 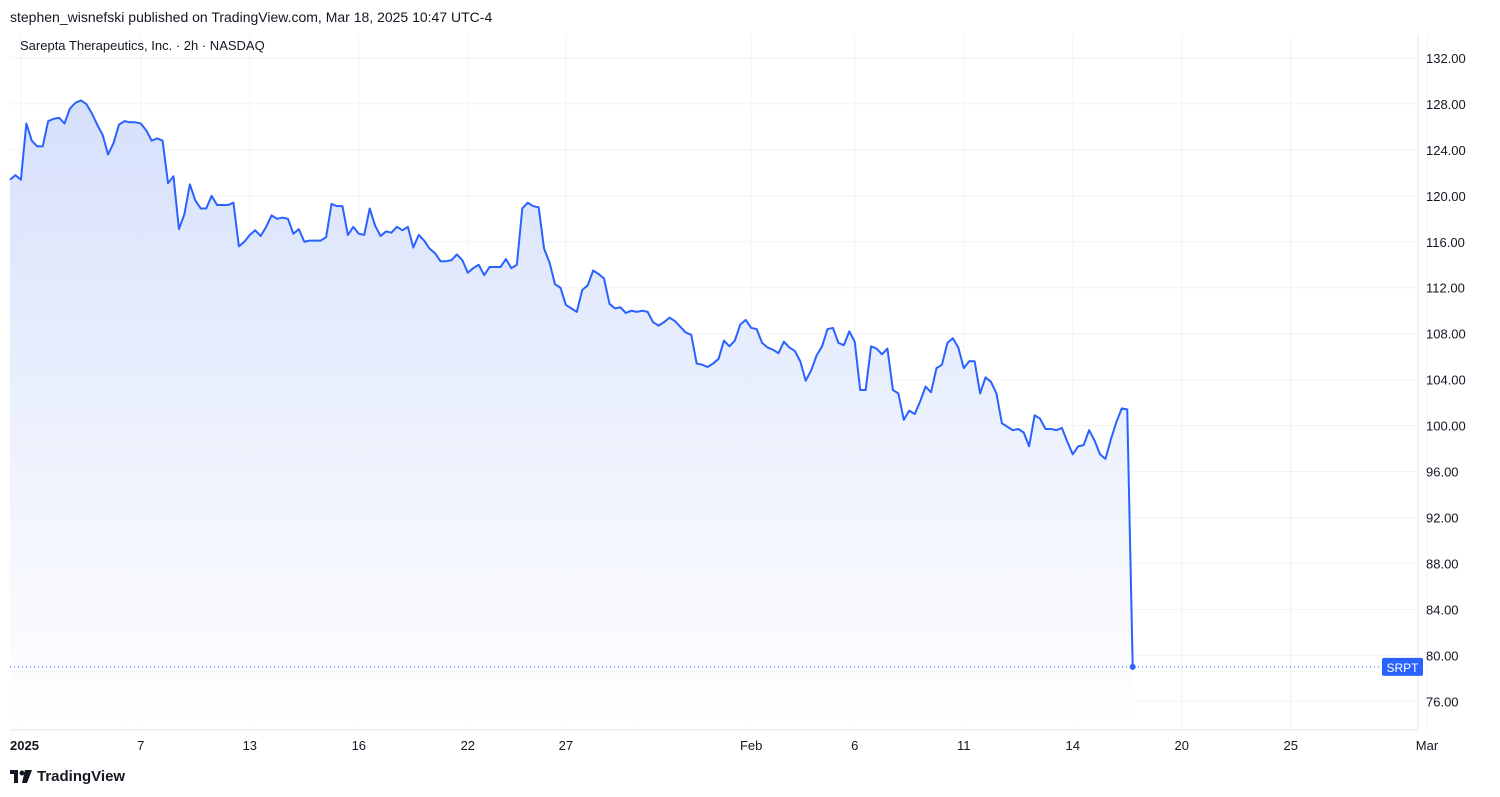 I want to click on y-tick-label: 112.00, so click(x=1445, y=288).